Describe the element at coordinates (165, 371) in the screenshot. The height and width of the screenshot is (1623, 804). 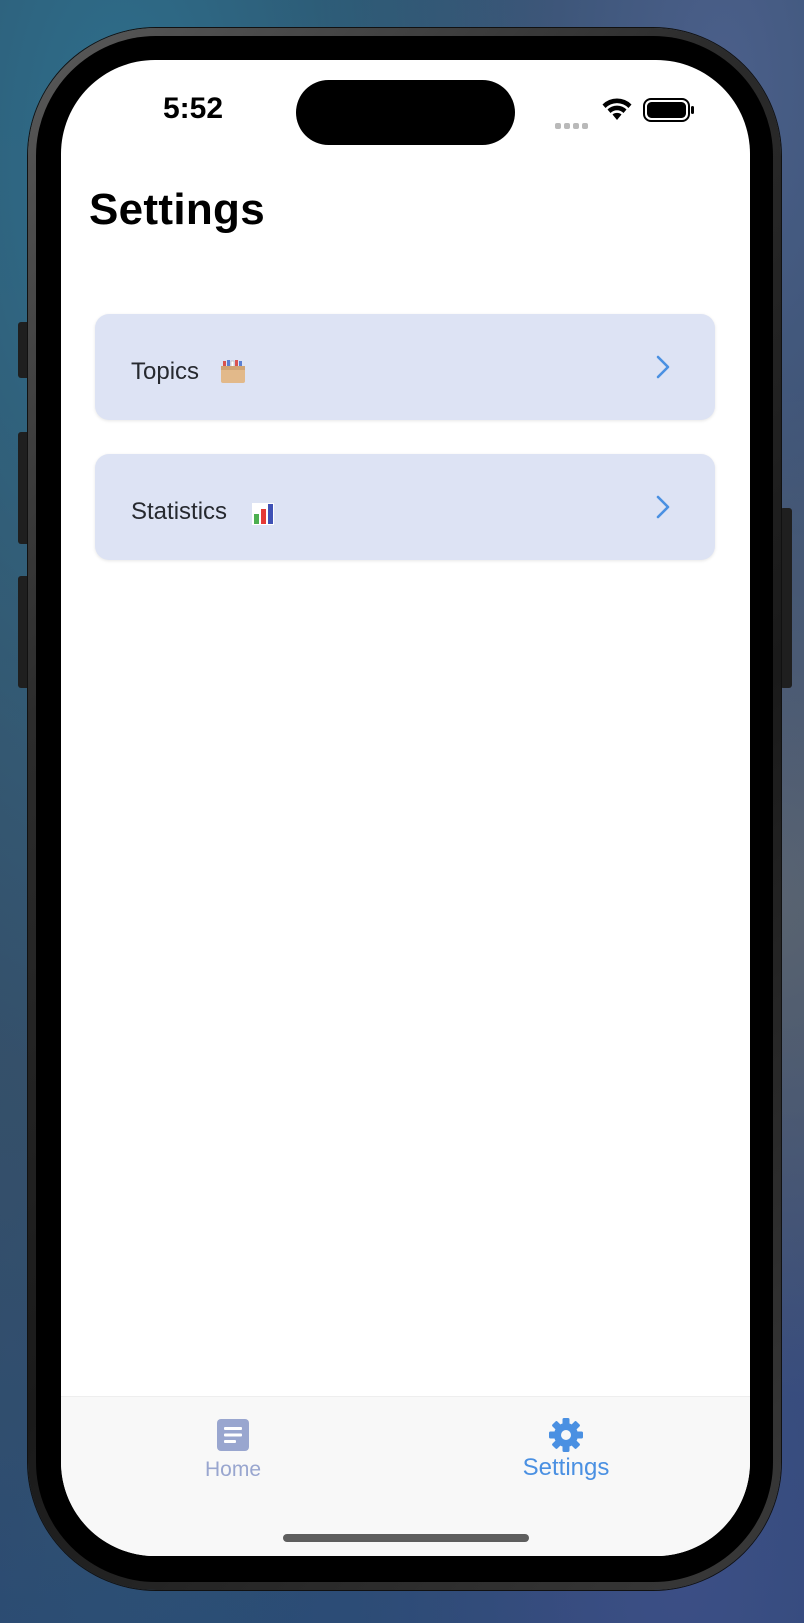
I see `topics-label: Topics` at that location.